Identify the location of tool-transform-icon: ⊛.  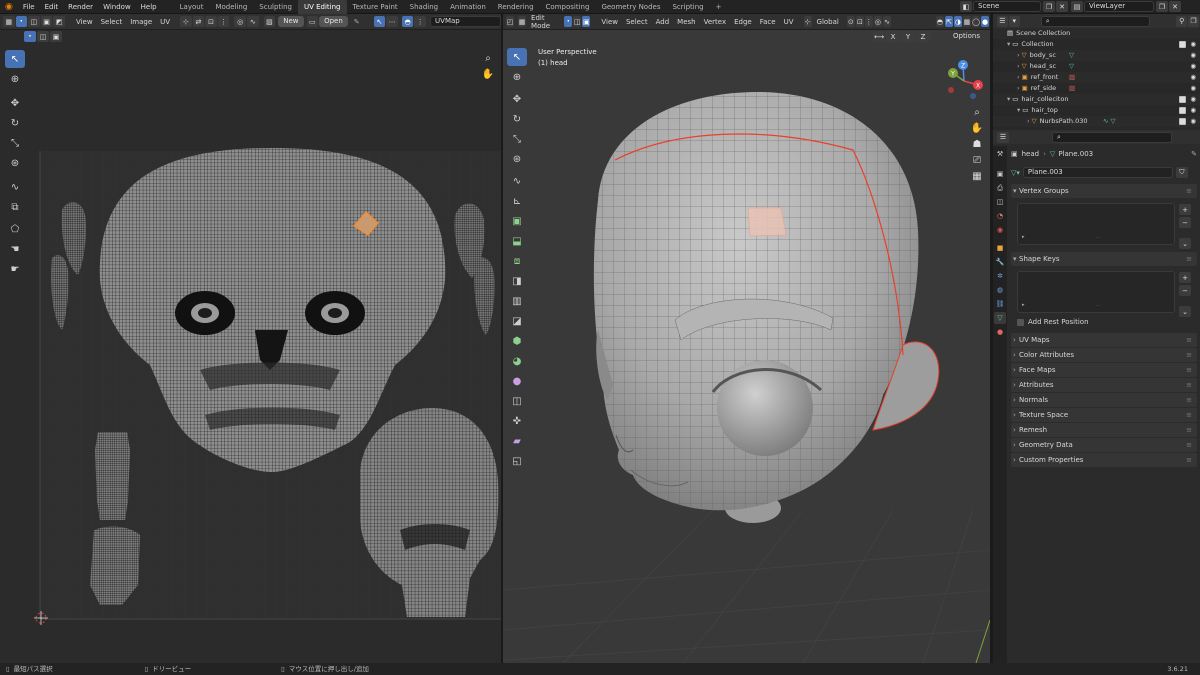
(517, 159).